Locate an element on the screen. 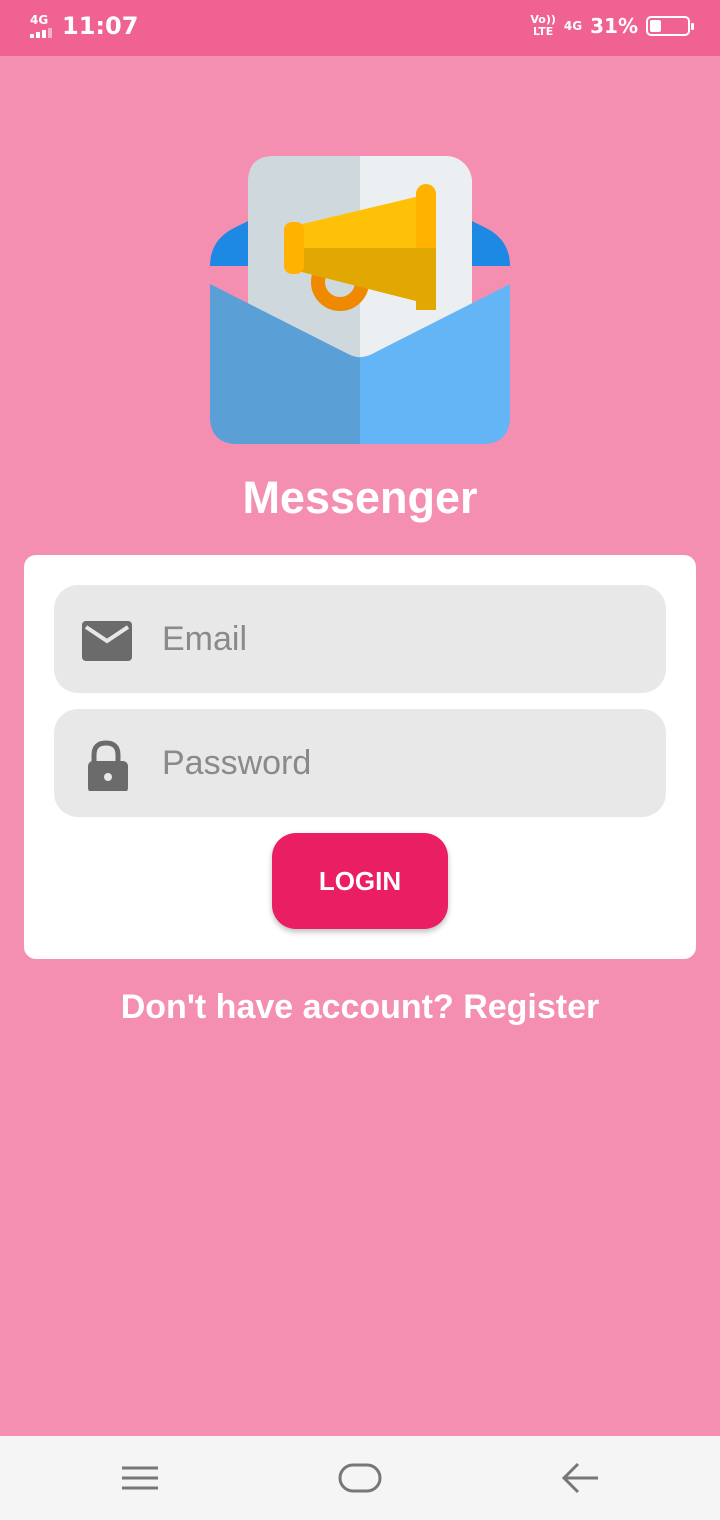  home-icon is located at coordinates (360, 1478).